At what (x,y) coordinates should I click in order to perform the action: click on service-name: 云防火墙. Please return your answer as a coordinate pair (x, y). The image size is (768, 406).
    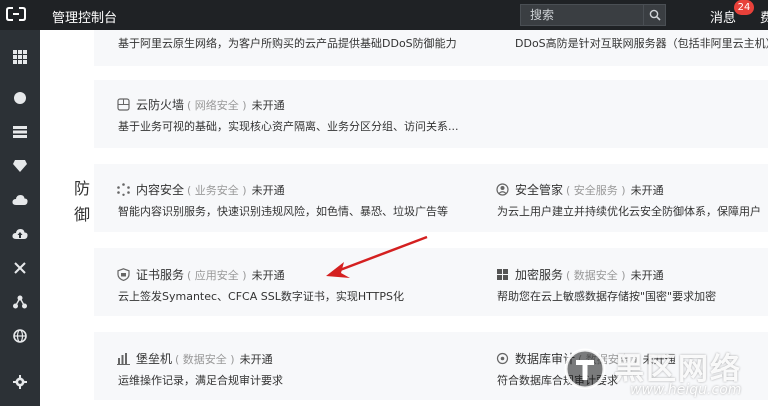
    Looking at the image, I should click on (160, 105).